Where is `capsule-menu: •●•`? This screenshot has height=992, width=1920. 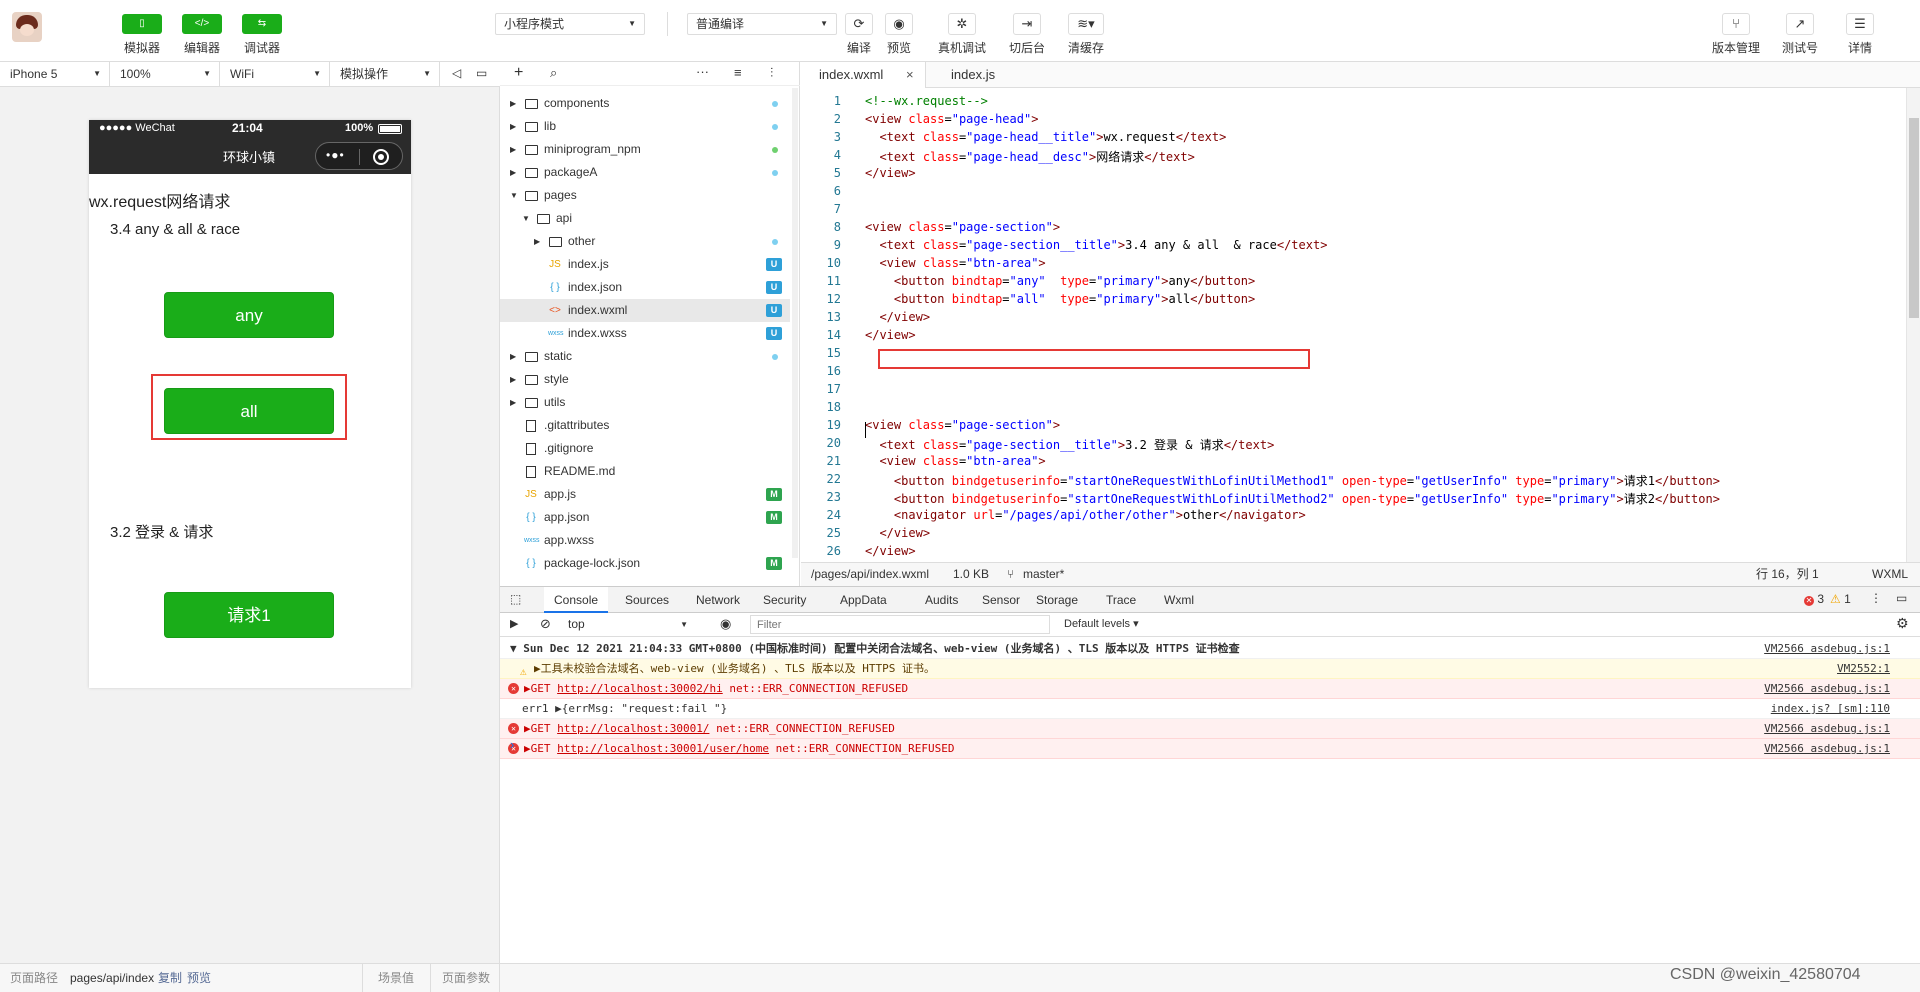 capsule-menu: •●• is located at coordinates (359, 156).